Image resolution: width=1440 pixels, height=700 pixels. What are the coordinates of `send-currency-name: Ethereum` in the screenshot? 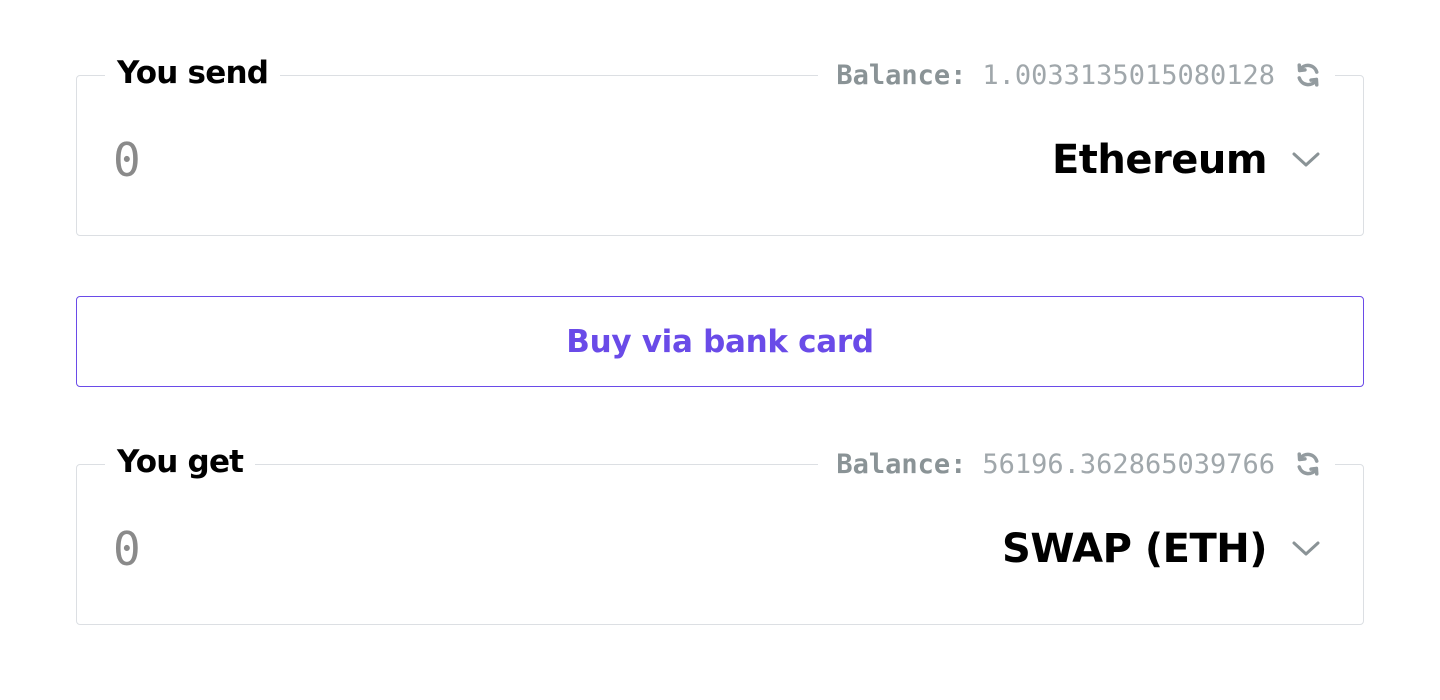 It's located at (1159, 160).